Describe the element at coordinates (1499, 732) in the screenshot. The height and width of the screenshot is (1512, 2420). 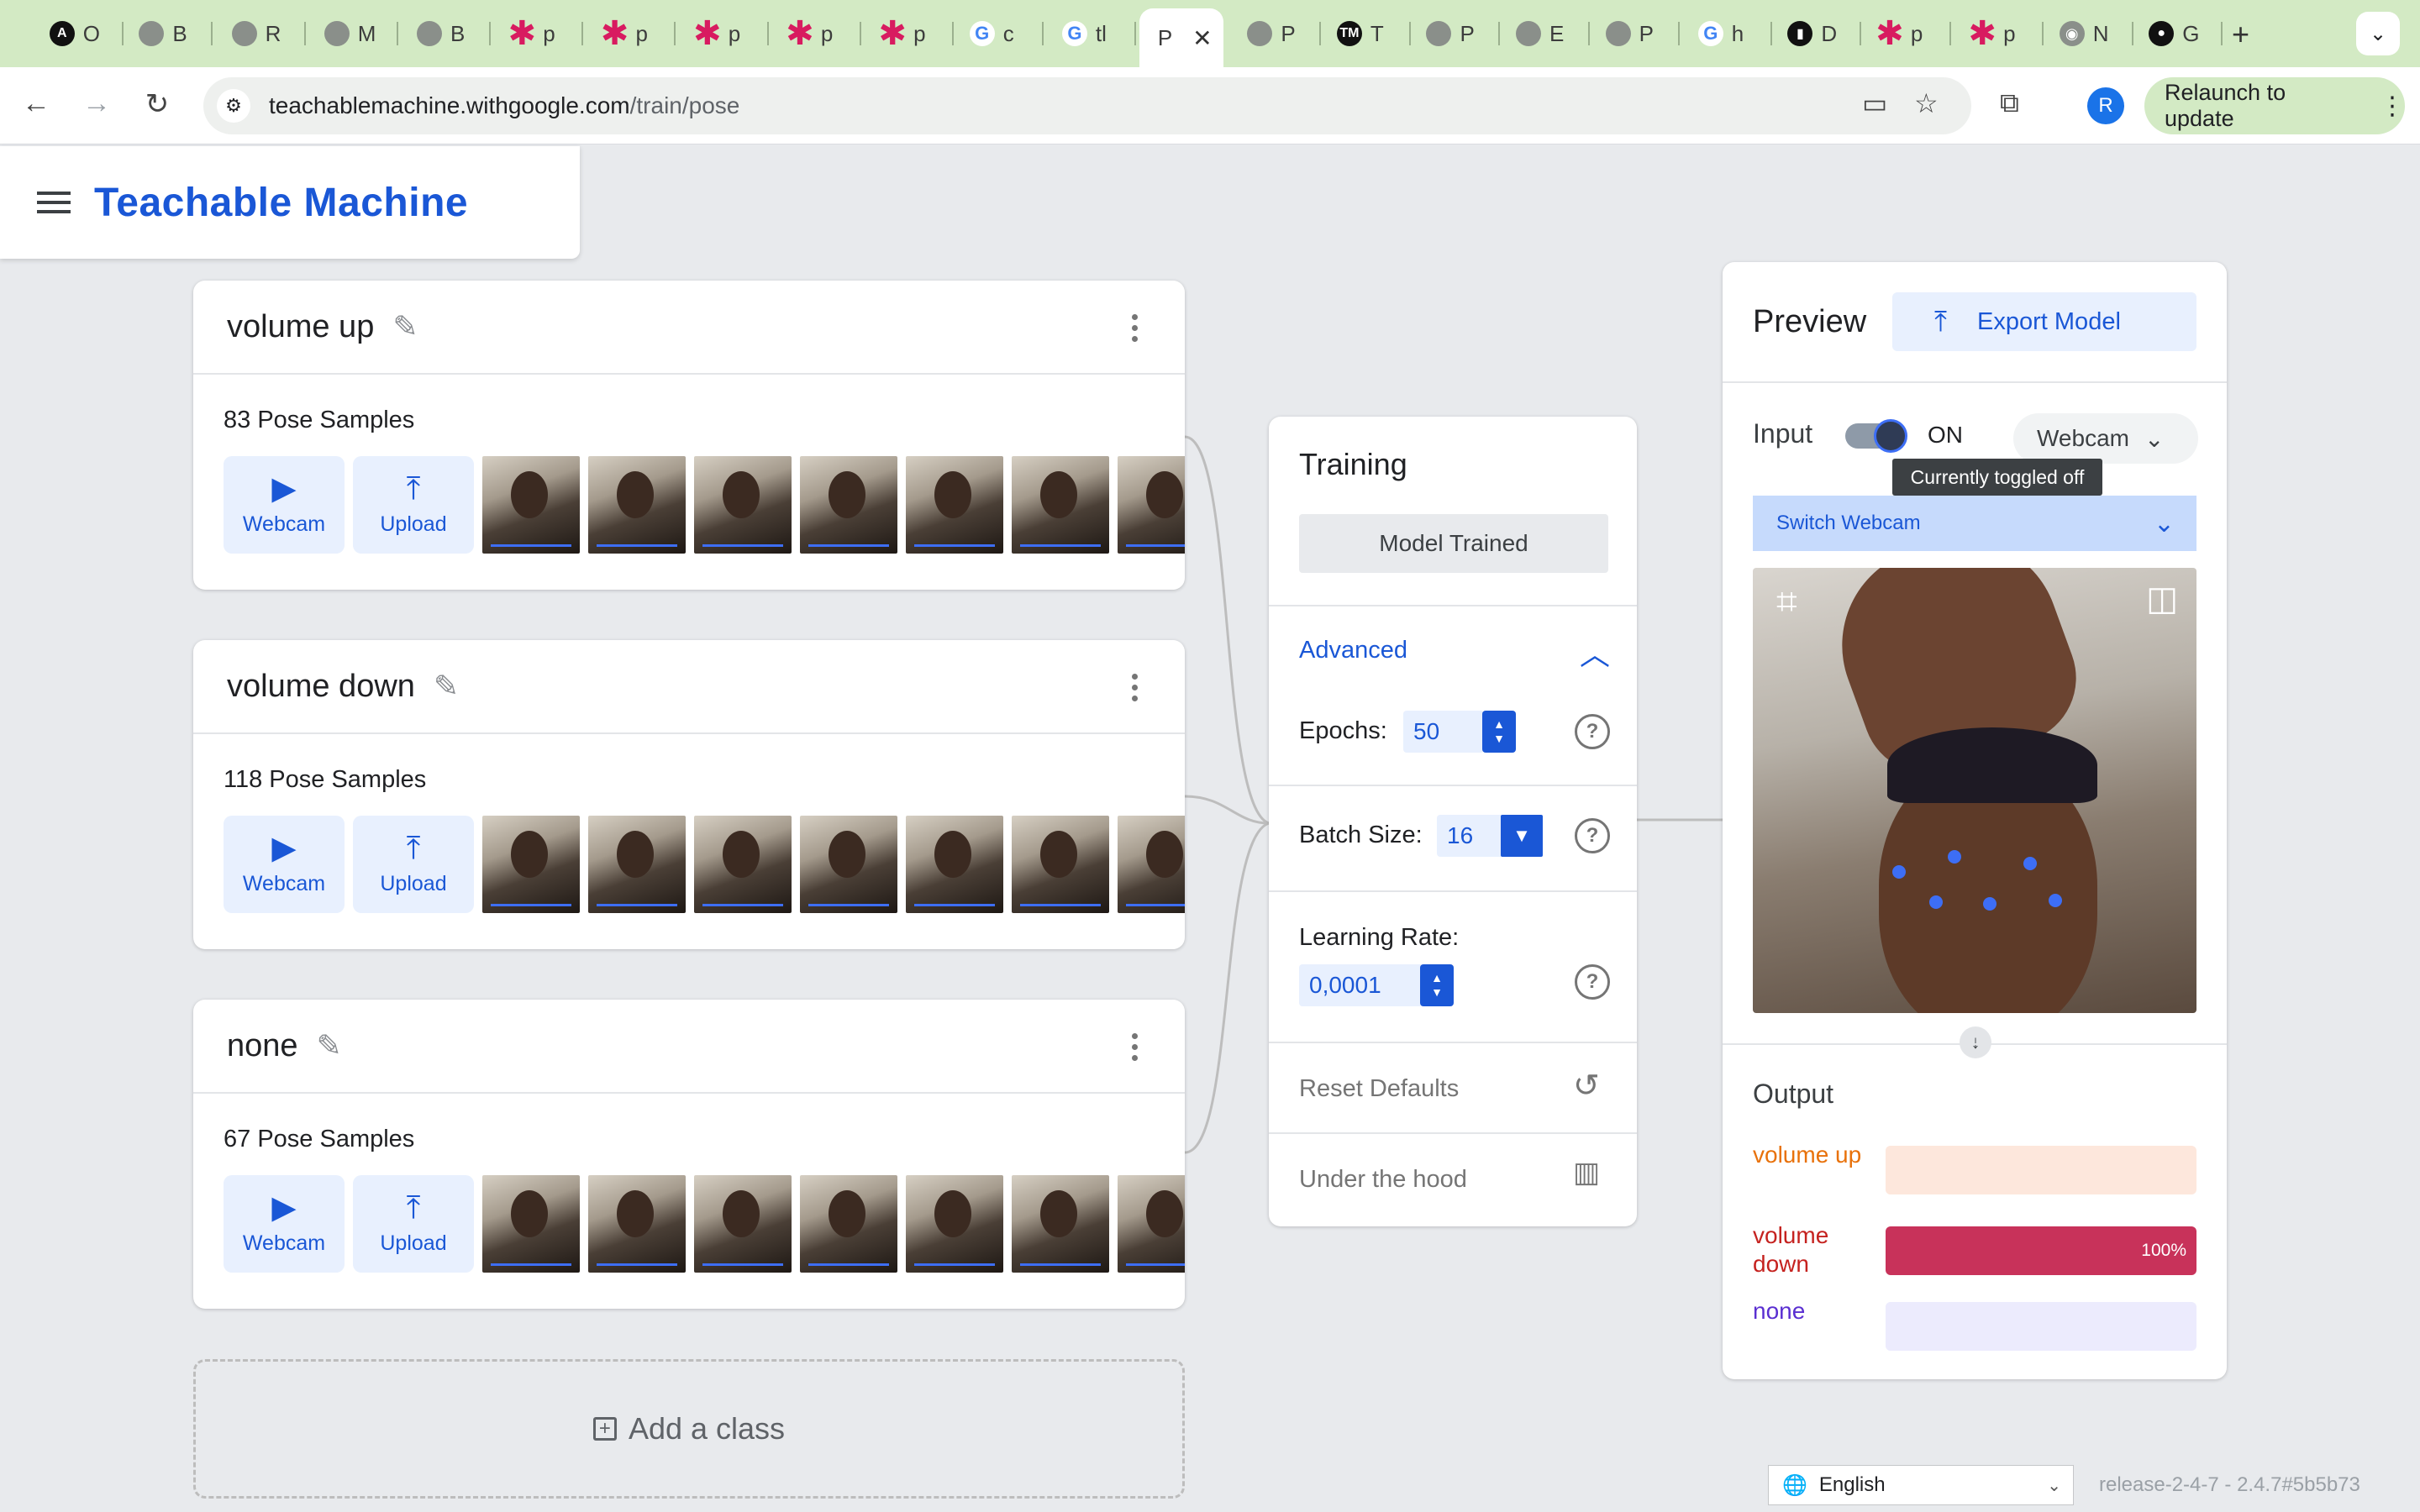
I see `epochs-stepper-icon: ▲ ▼` at that location.